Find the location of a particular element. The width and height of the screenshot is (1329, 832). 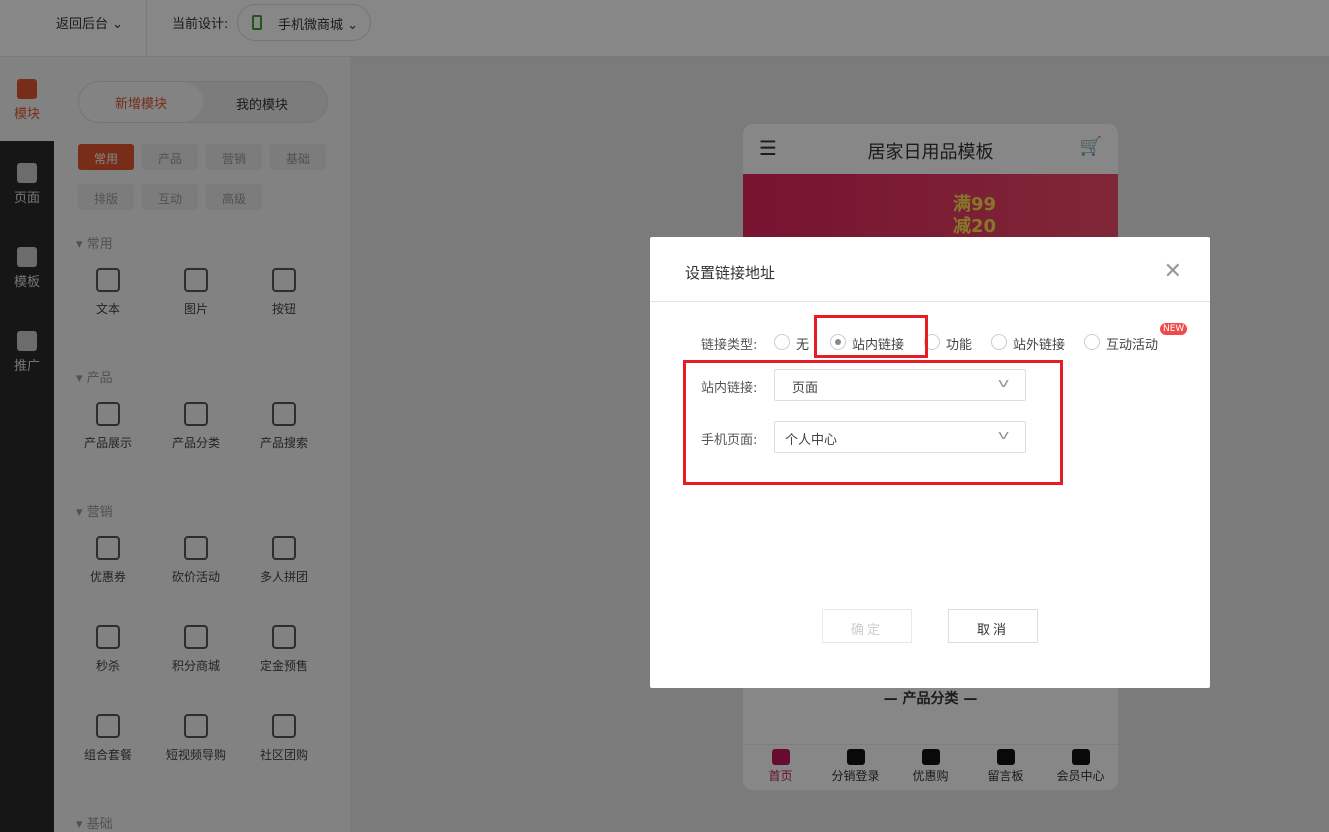

radio-none: 无 is located at coordinates (791, 343).